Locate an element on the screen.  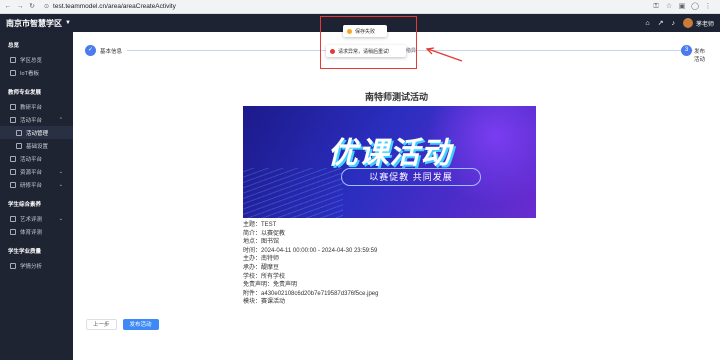
sidebar-item-label: 活动管理 is located at coordinates (37, 133).